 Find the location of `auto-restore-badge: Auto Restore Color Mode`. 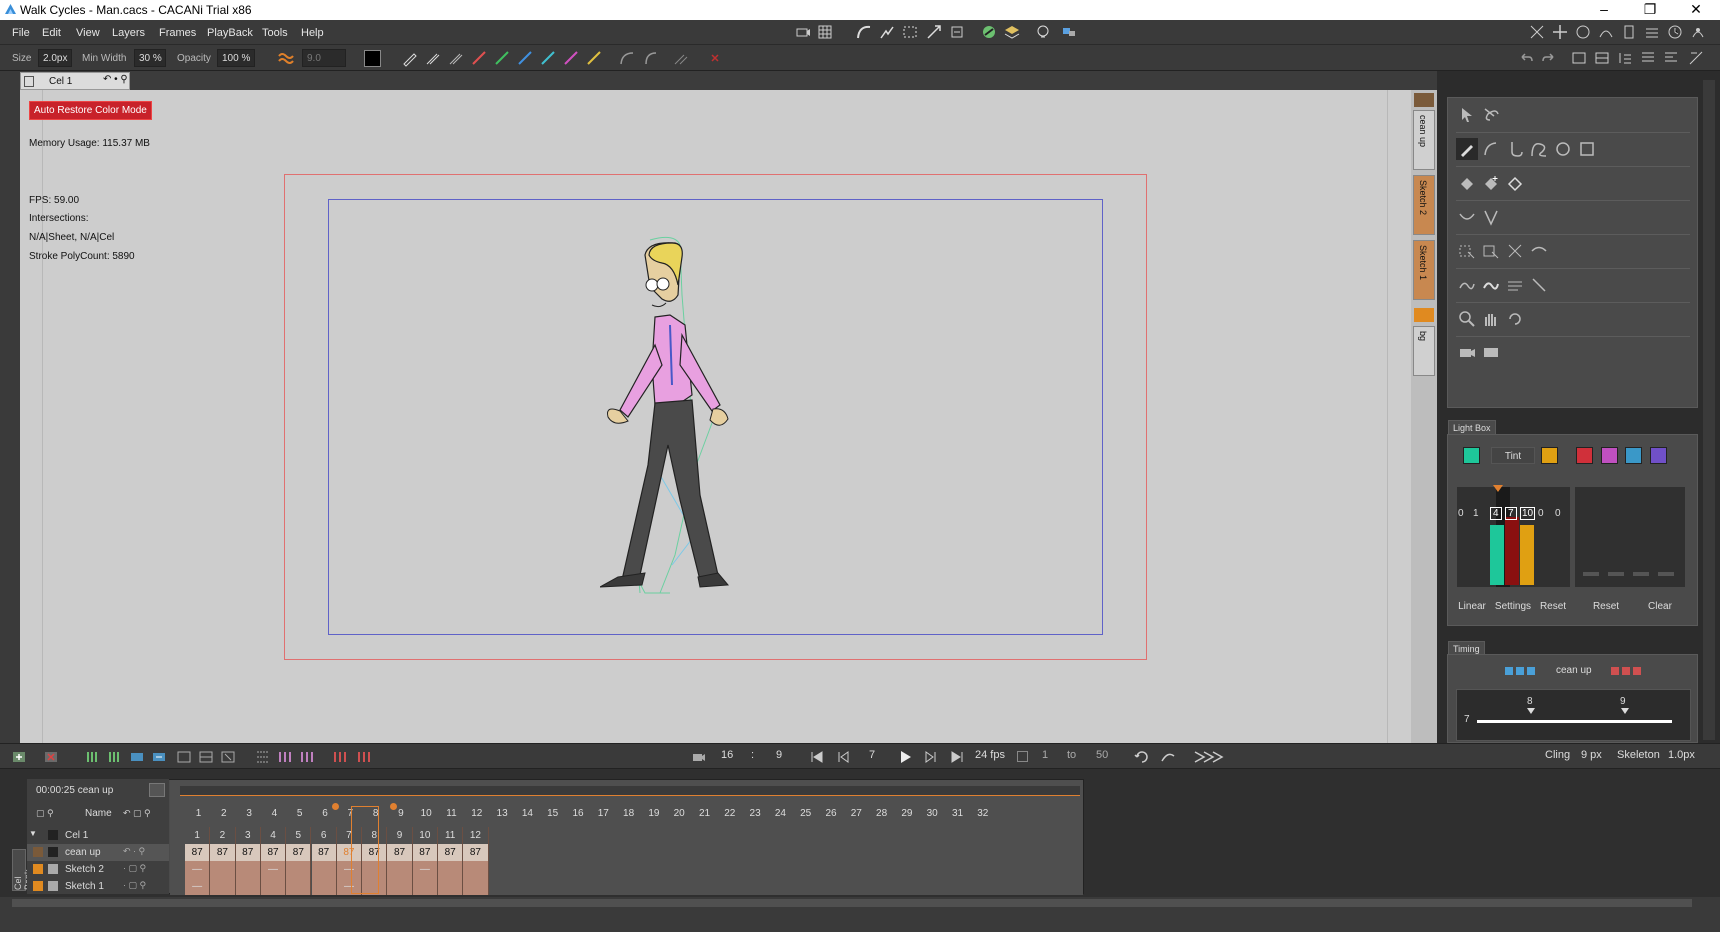

auto-restore-badge: Auto Restore Color Mode is located at coordinates (90, 110).